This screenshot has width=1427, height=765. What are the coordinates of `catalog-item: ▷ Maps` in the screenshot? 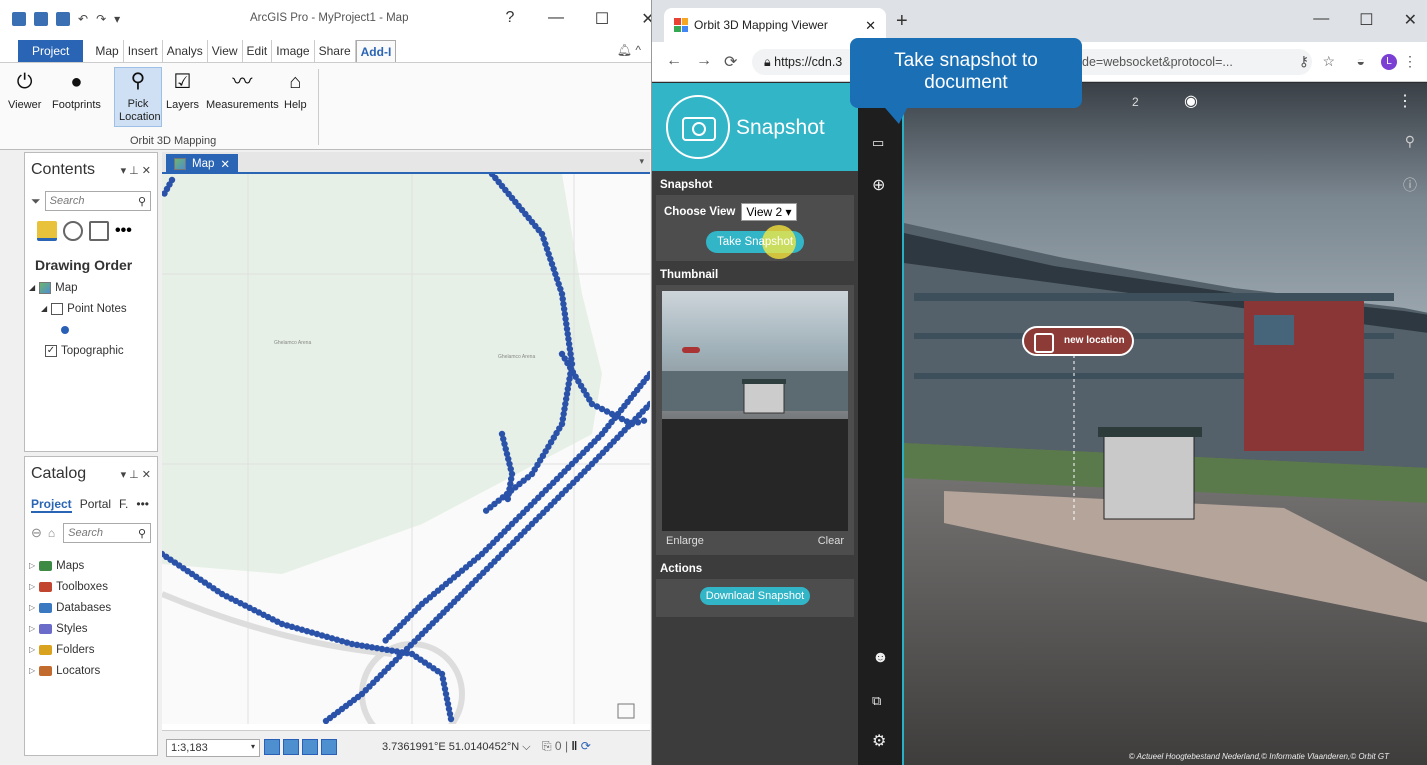 It's located at (91, 565).